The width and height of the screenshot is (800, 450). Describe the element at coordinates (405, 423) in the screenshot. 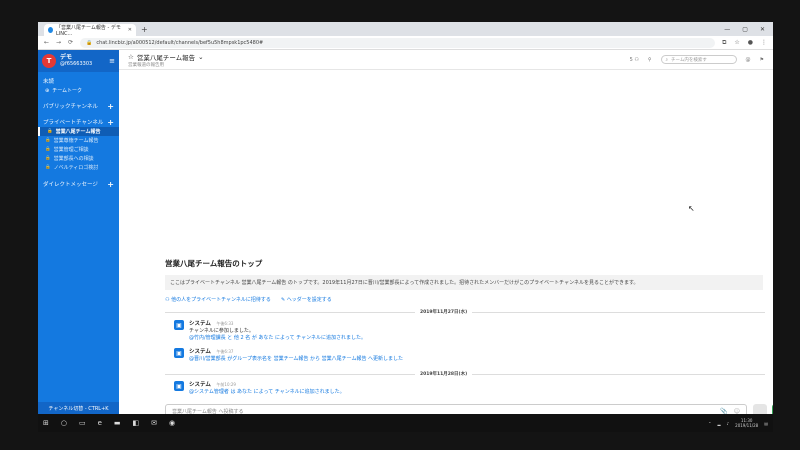

I see `os-taskbar: ⊞ ○ ▭ e ▬ ◧ ✉ ◉ ⌃ ▂ ♪ 11:30 2019/11/28 ▤` at that location.